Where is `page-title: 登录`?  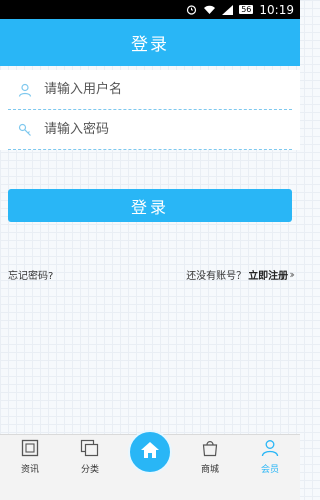
page-title: 登录 is located at coordinates (150, 45).